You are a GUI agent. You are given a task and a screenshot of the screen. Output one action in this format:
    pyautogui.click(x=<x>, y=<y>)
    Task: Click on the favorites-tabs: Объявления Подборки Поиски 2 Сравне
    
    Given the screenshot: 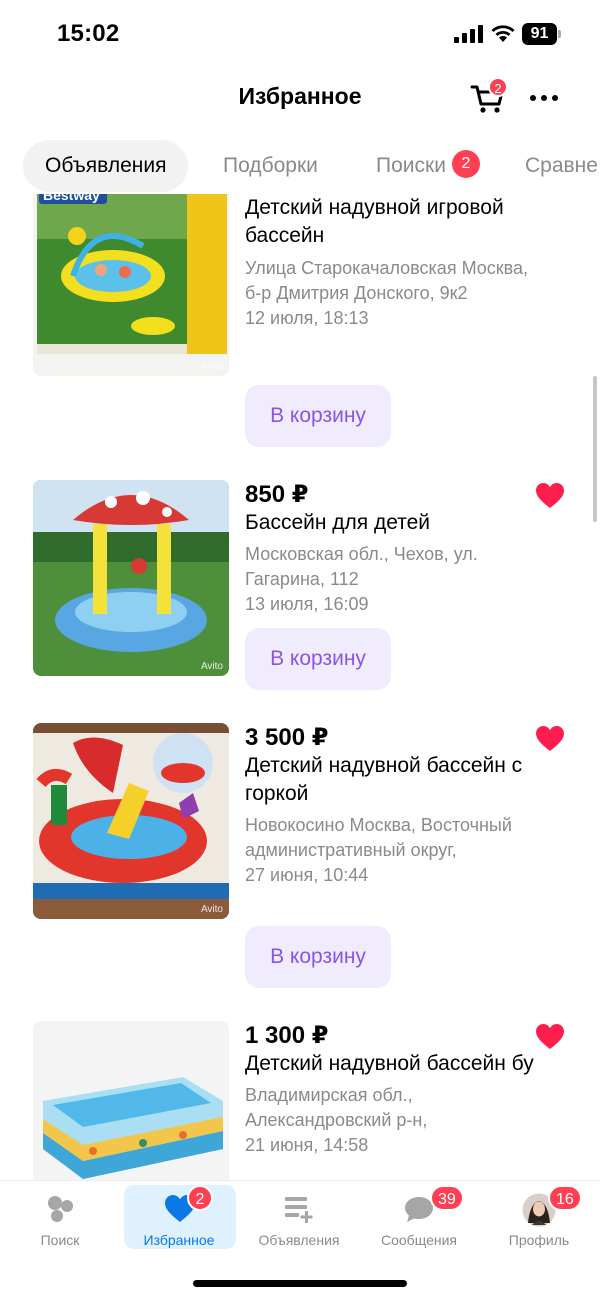 What is the action you would take?
    pyautogui.click(x=300, y=167)
    